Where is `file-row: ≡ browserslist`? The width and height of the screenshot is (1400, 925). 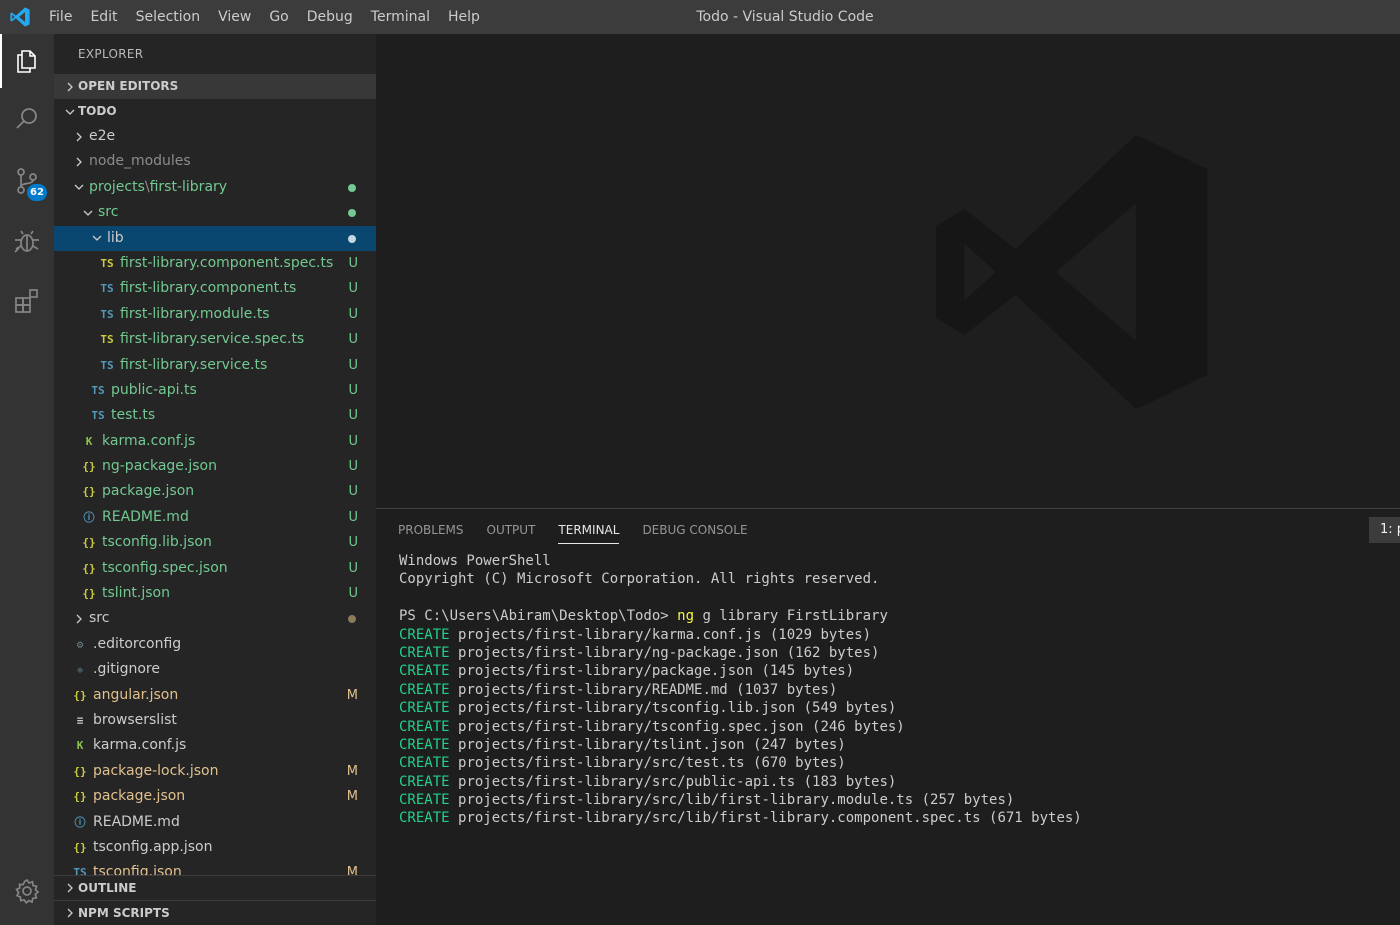
file-row: ≡ browserslist is located at coordinates (215, 720).